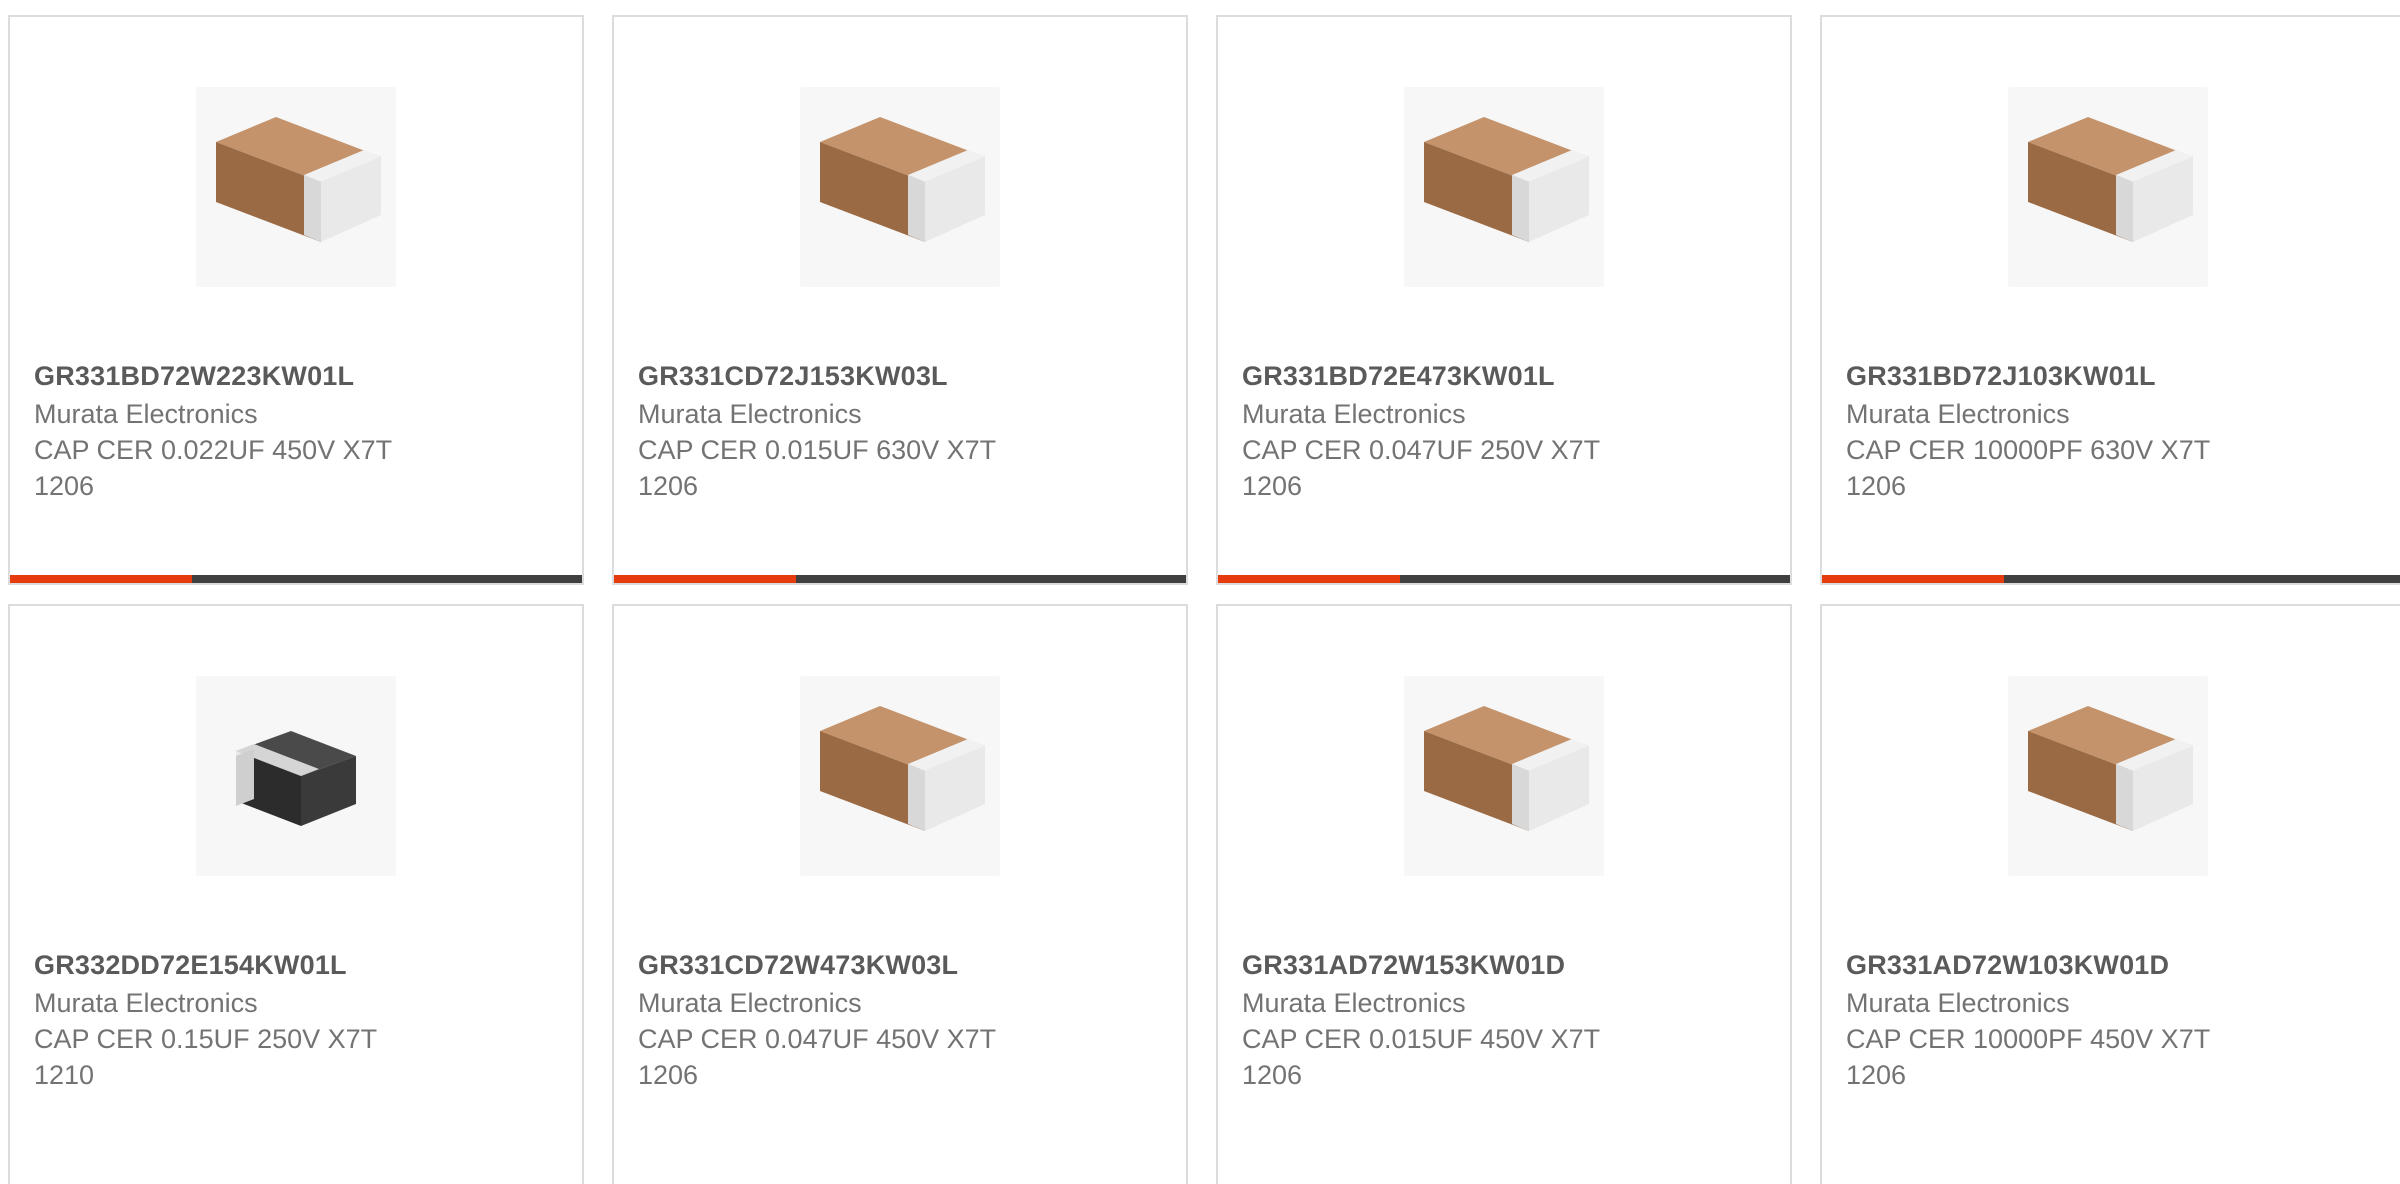 Image resolution: width=2400 pixels, height=1184 pixels. I want to click on part-number: GR331CD72W473KW03L, so click(798, 965).